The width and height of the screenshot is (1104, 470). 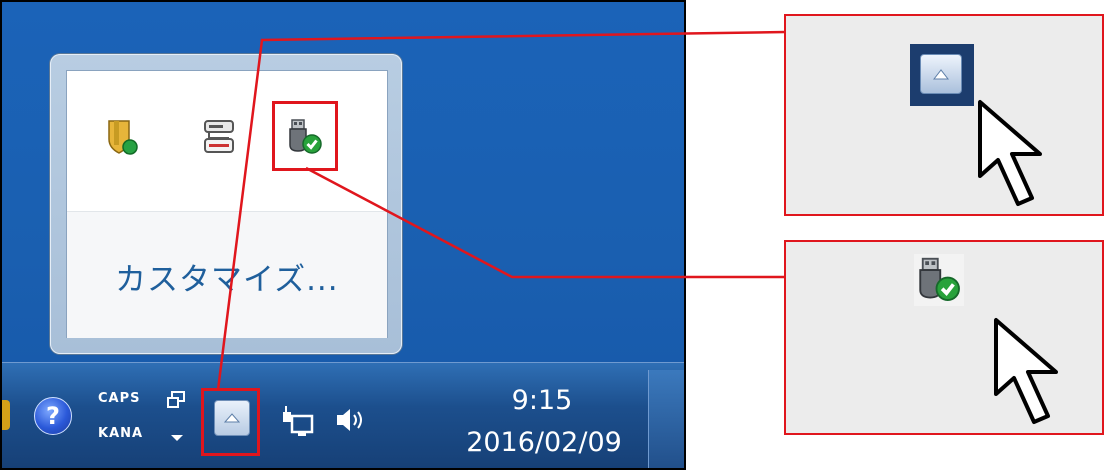 I want to click on kana-indicator: KANA, so click(x=121, y=433).